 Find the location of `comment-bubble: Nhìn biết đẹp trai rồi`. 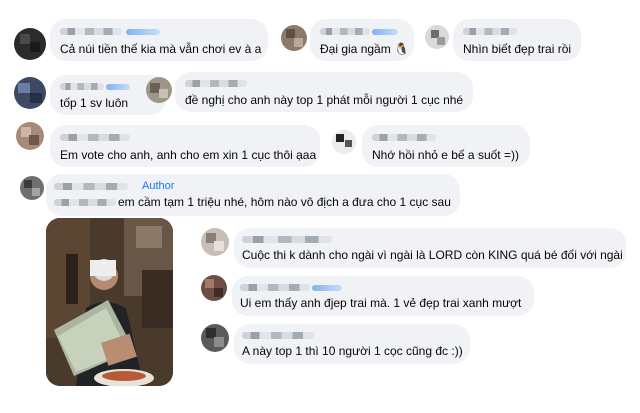

comment-bubble: Nhìn biết đẹp trai rồi is located at coordinates (517, 40).